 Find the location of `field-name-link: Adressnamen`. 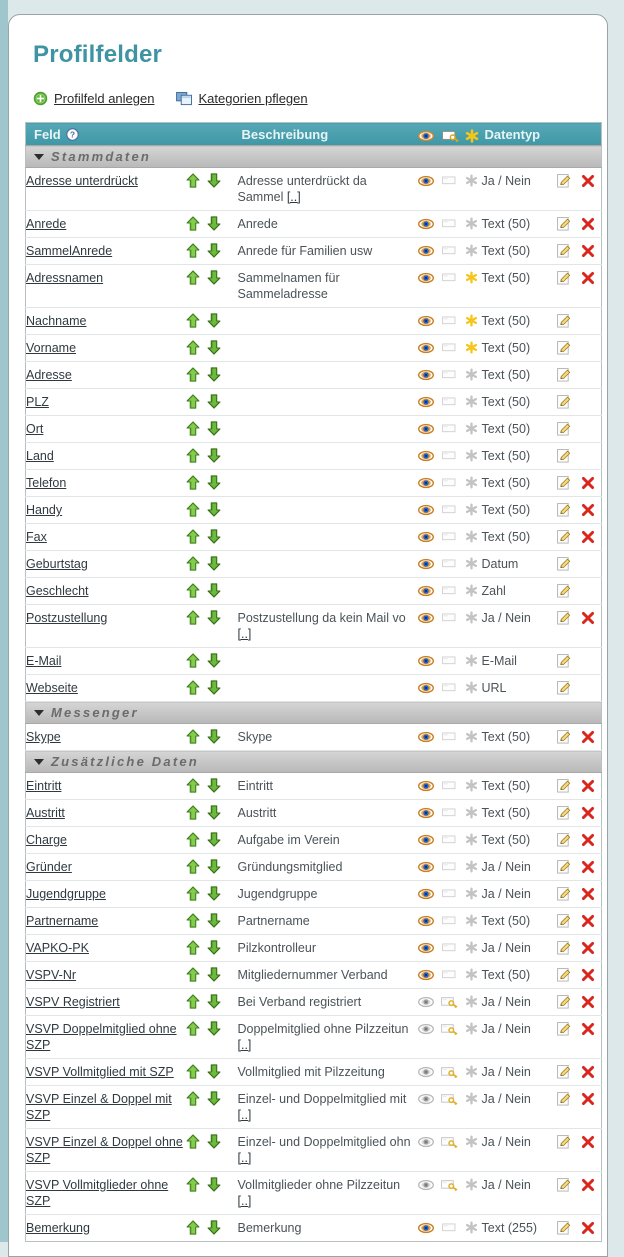

field-name-link: Adressnamen is located at coordinates (64, 278).